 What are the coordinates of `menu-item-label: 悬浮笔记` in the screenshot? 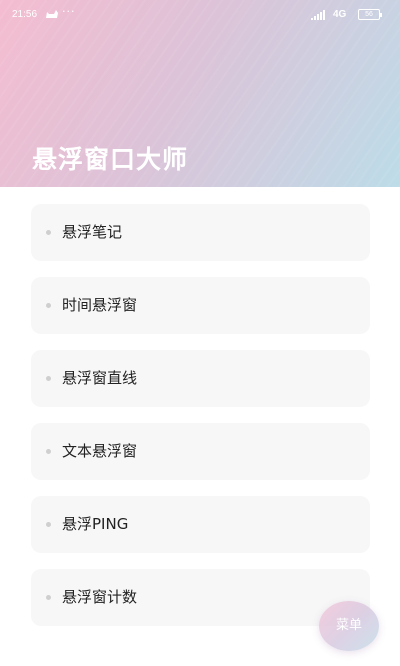 It's located at (92, 232).